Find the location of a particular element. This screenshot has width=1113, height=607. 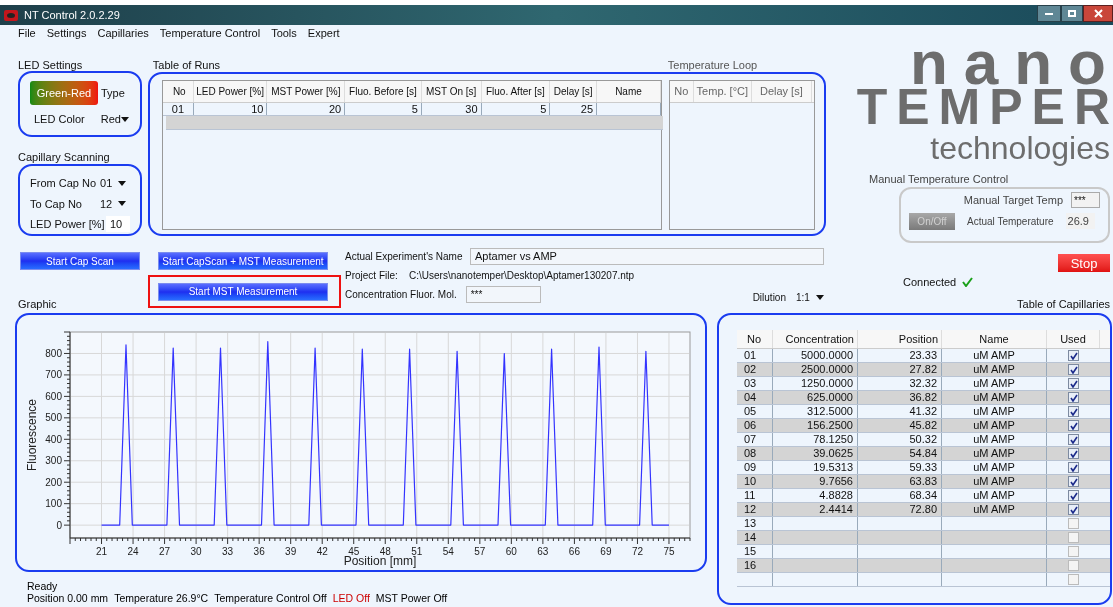

table-cell: 2500.0000 is located at coordinates (815, 369).